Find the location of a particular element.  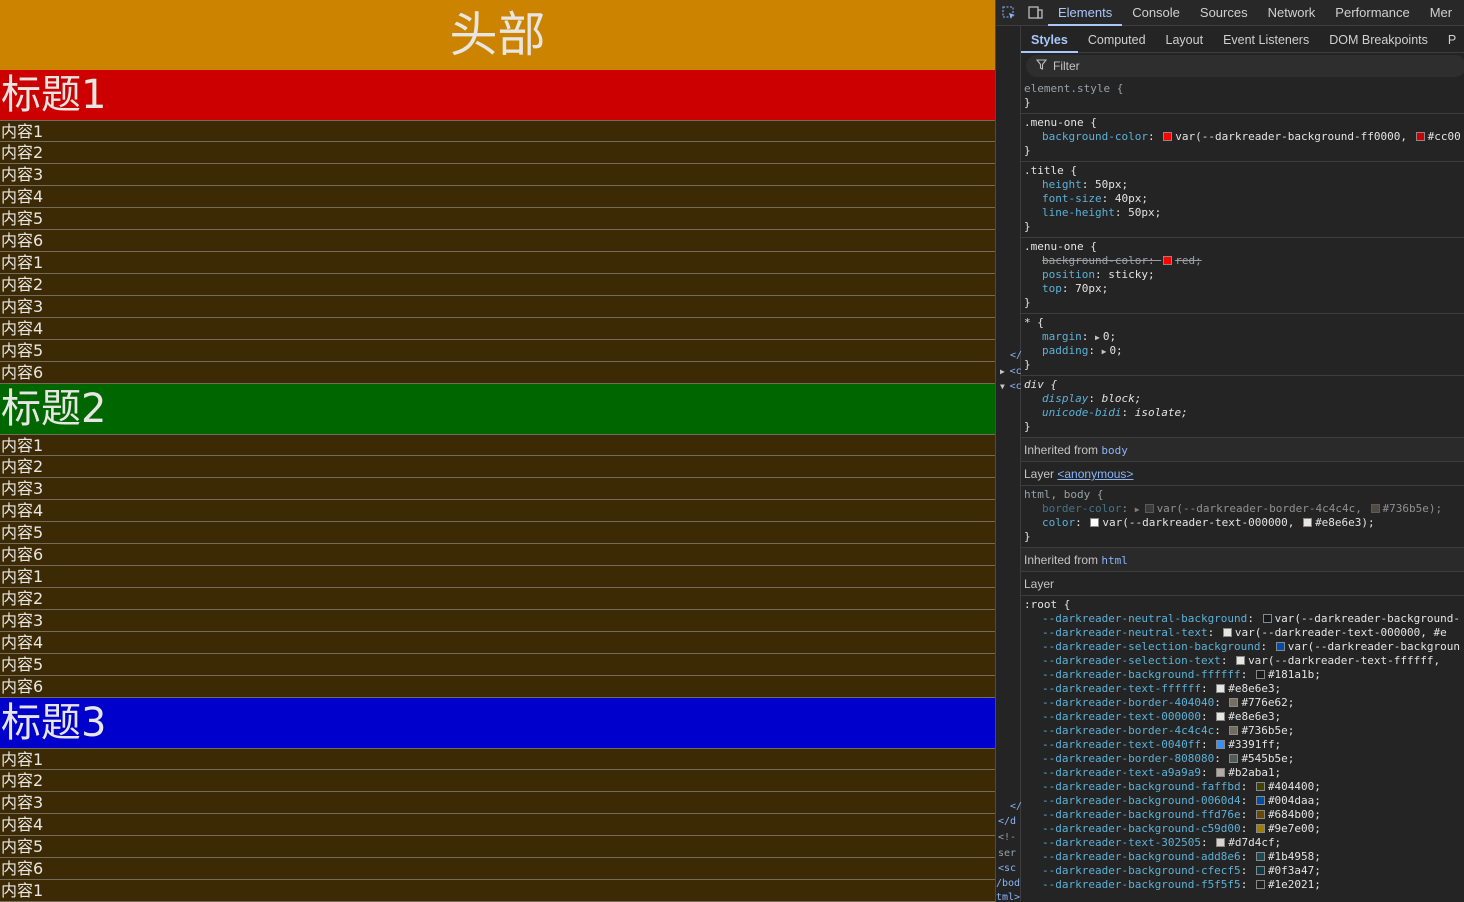

css-variable-declaration: --darkreader-text-000000: #e8e6e3; is located at coordinates (1244, 717).